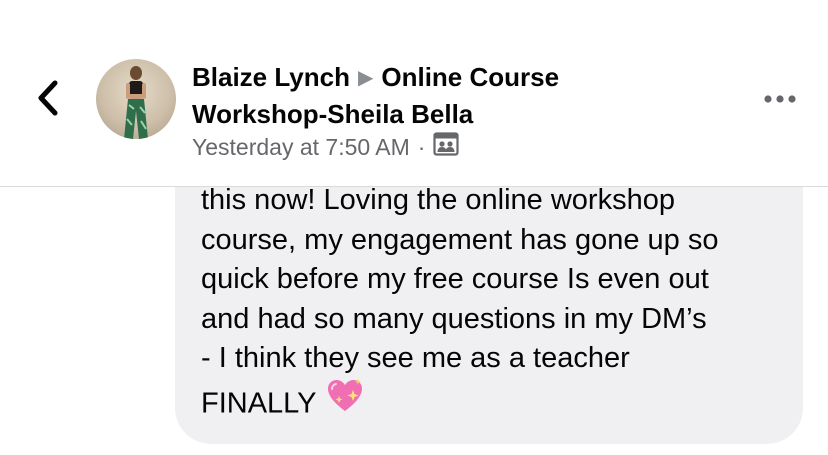  What do you see at coordinates (415, 358) in the screenshot?
I see `message-line: - I think they see me as a teacher` at bounding box center [415, 358].